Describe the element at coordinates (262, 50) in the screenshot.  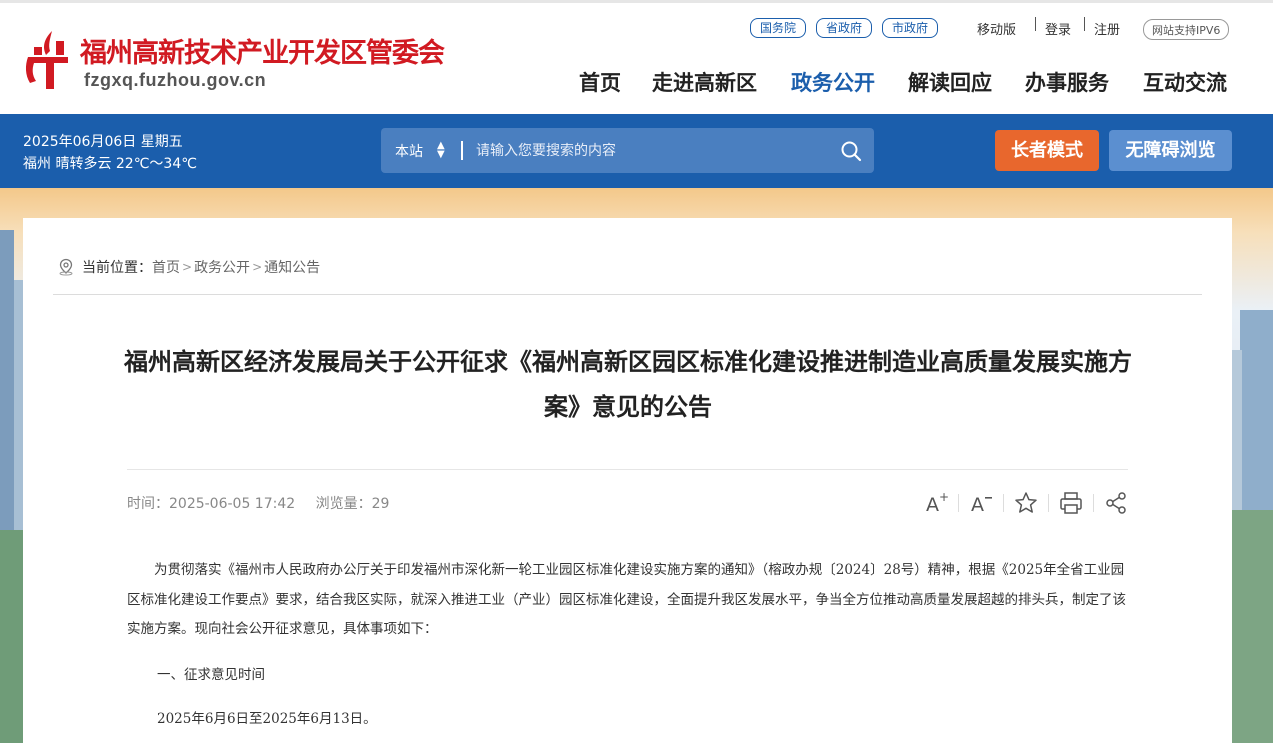
I see `site-title: 福州高新技术产业开发区管委会` at that location.